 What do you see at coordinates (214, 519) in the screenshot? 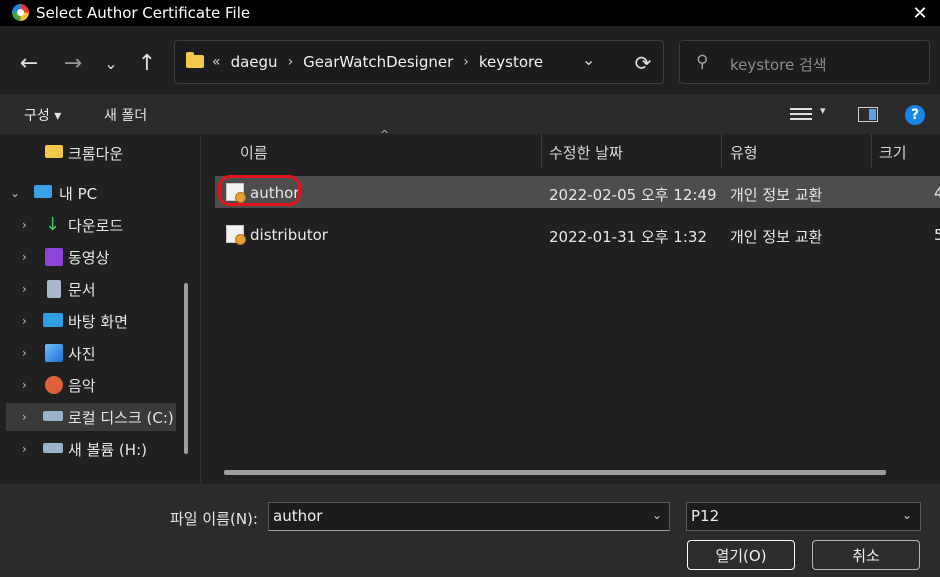
I see `filename-label: 파일 이름(N):` at bounding box center [214, 519].